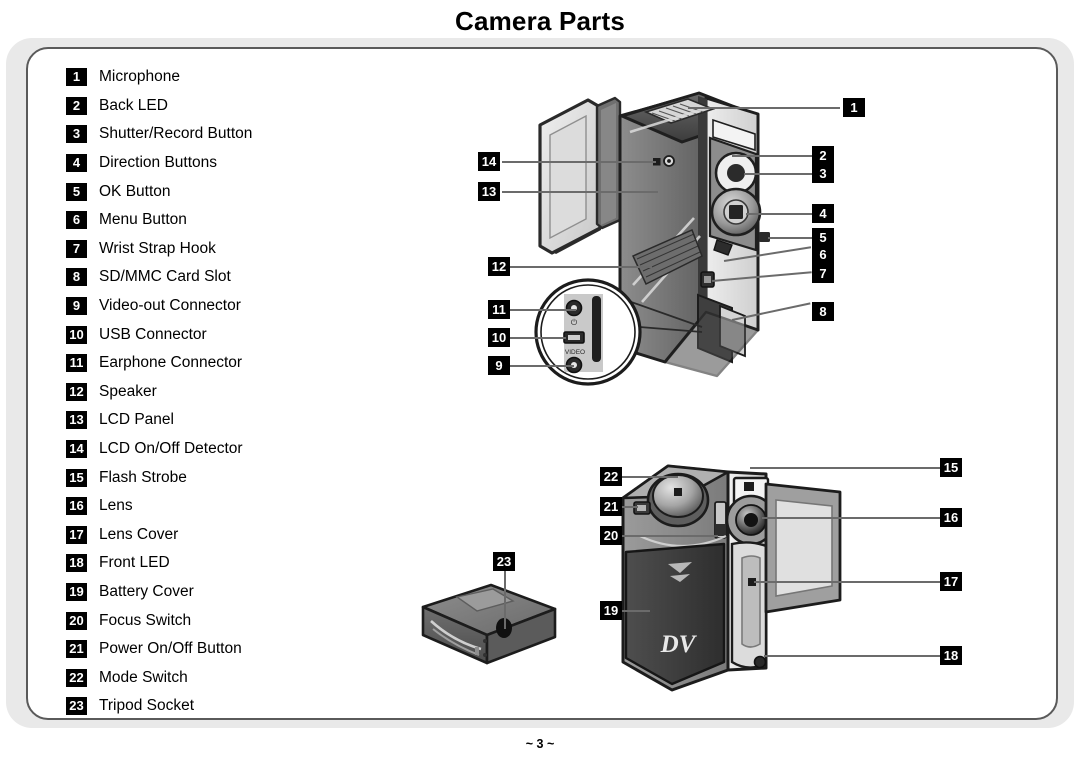  I want to click on part-number-badge: 19, so click(76, 591).